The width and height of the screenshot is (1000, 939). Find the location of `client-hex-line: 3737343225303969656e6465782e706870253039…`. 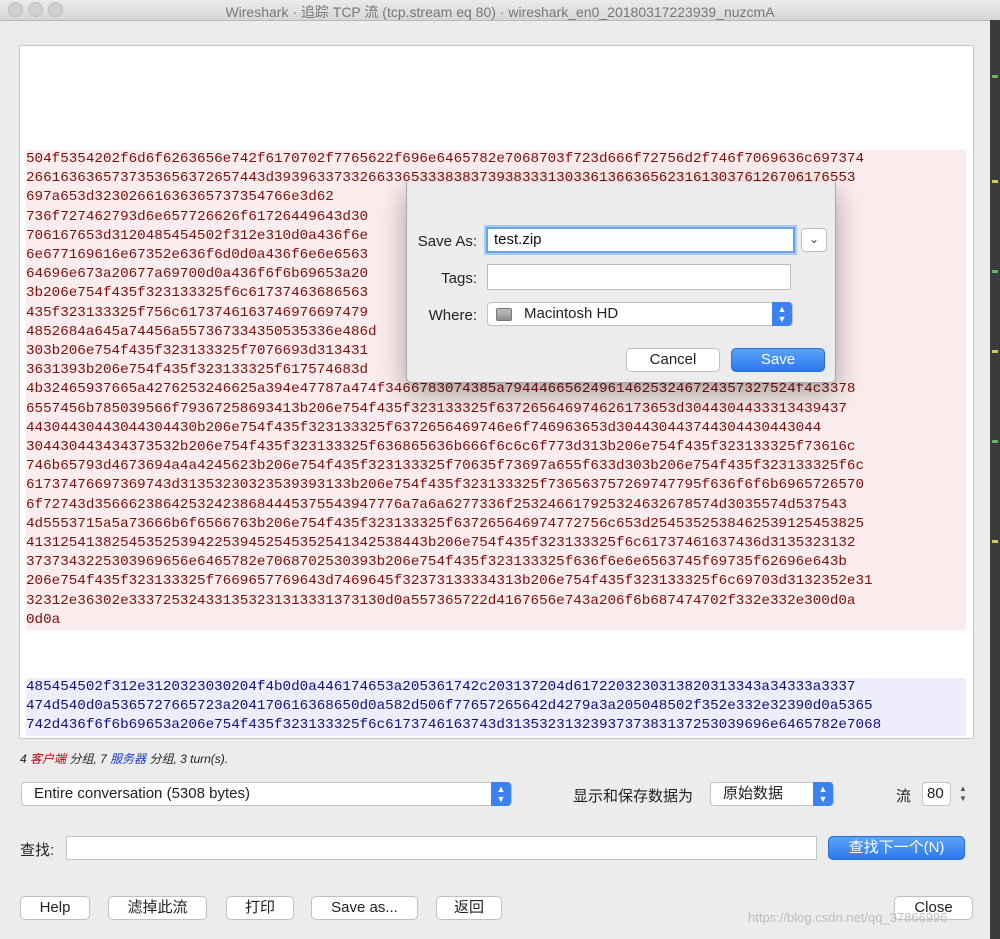

client-hex-line: 3737343225303969656e6465782e706870253039… is located at coordinates (496, 563).